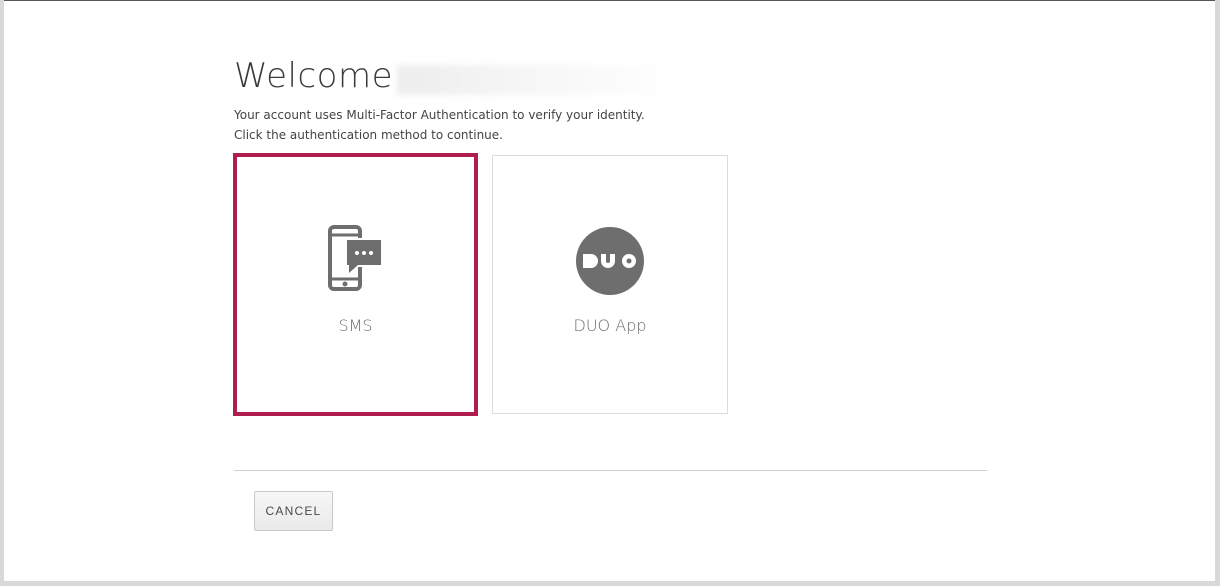 The width and height of the screenshot is (1220, 586). What do you see at coordinates (293, 511) in the screenshot?
I see `cancel-button: CANCEL` at bounding box center [293, 511].